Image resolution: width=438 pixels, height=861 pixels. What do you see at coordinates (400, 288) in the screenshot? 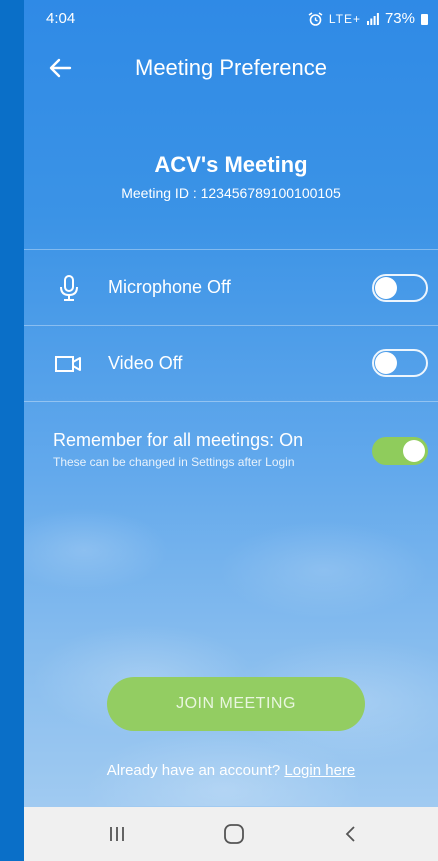
I see `microphone-toggle` at bounding box center [400, 288].